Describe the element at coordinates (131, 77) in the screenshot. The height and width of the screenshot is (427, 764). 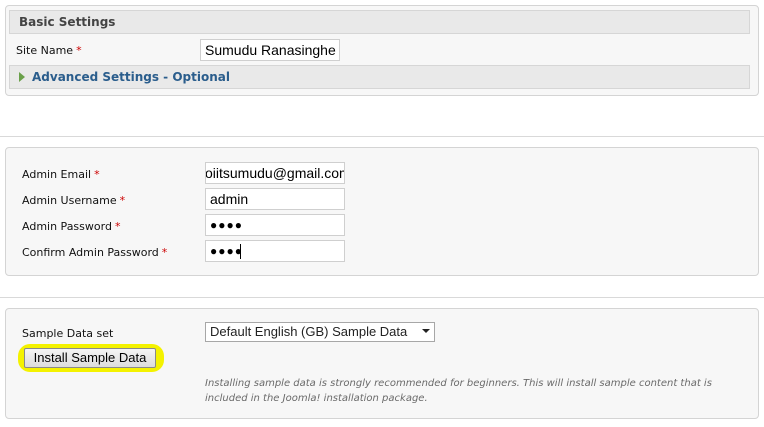
I see `advanced-settings-label: Advanced Settings - Optional` at that location.